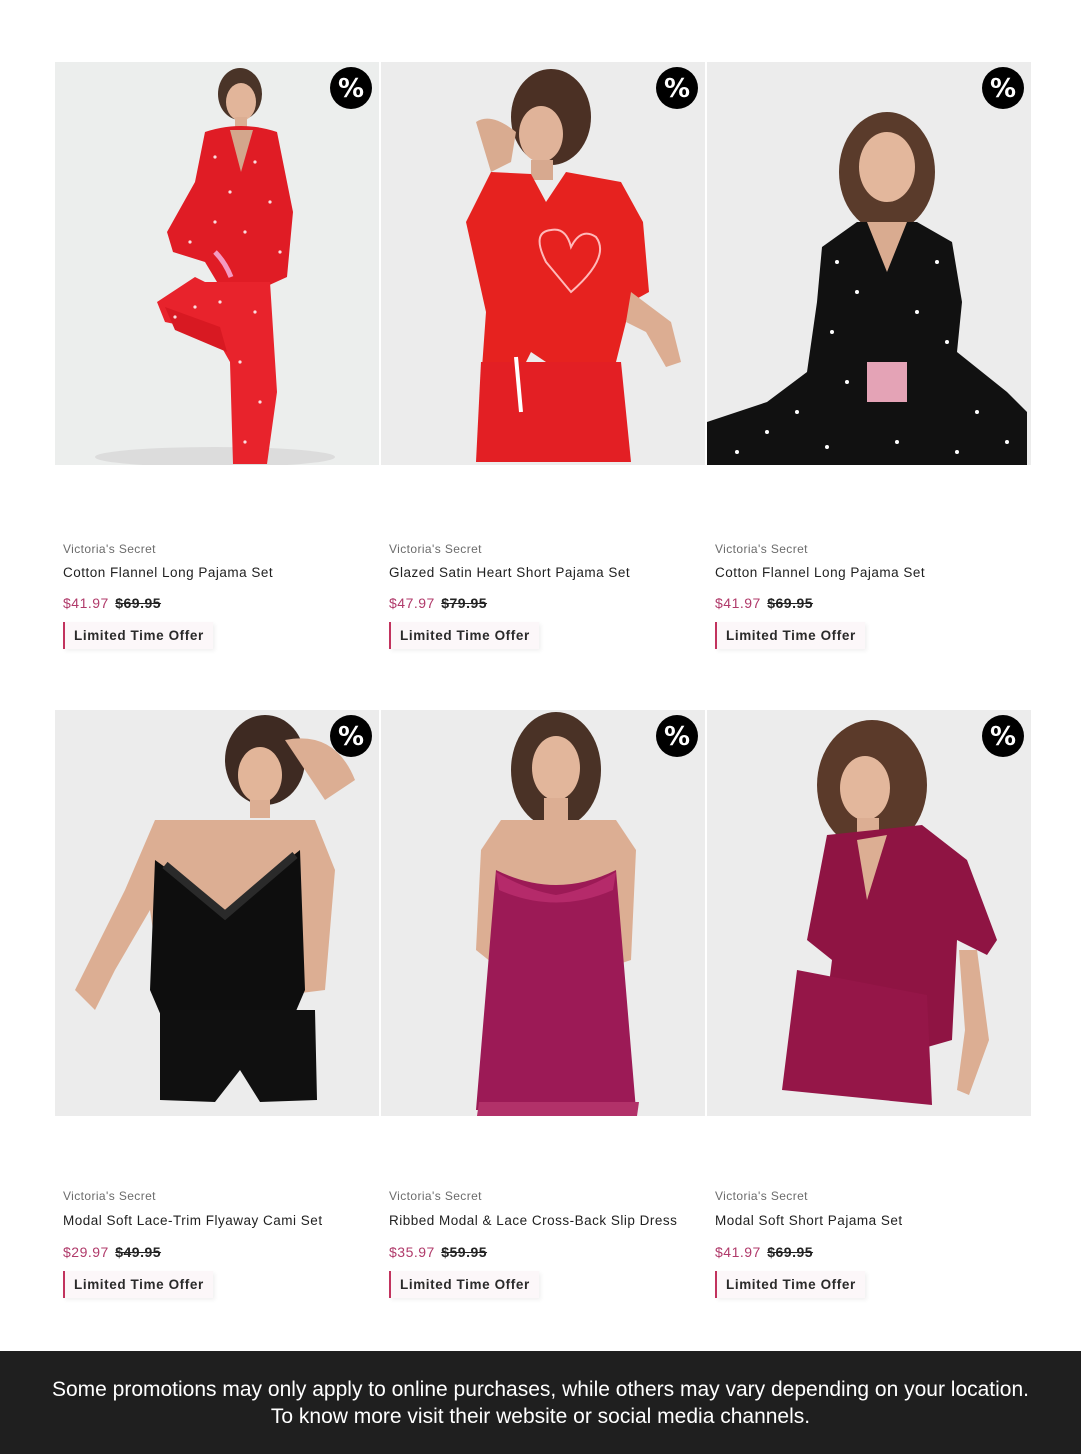 This screenshot has height=1454, width=1081. What do you see at coordinates (438, 1252) in the screenshot?
I see `product-prices: $35.97 $59.95` at bounding box center [438, 1252].